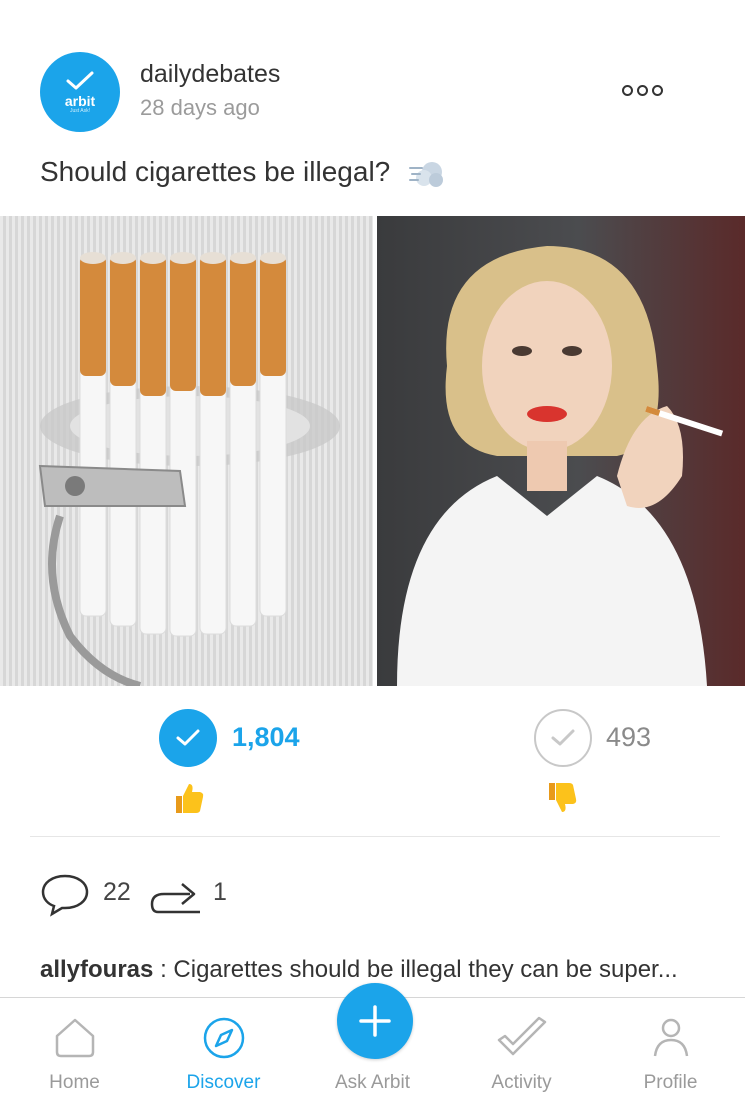 This screenshot has height=1096, width=745. I want to click on person-icon, so click(670, 1037).